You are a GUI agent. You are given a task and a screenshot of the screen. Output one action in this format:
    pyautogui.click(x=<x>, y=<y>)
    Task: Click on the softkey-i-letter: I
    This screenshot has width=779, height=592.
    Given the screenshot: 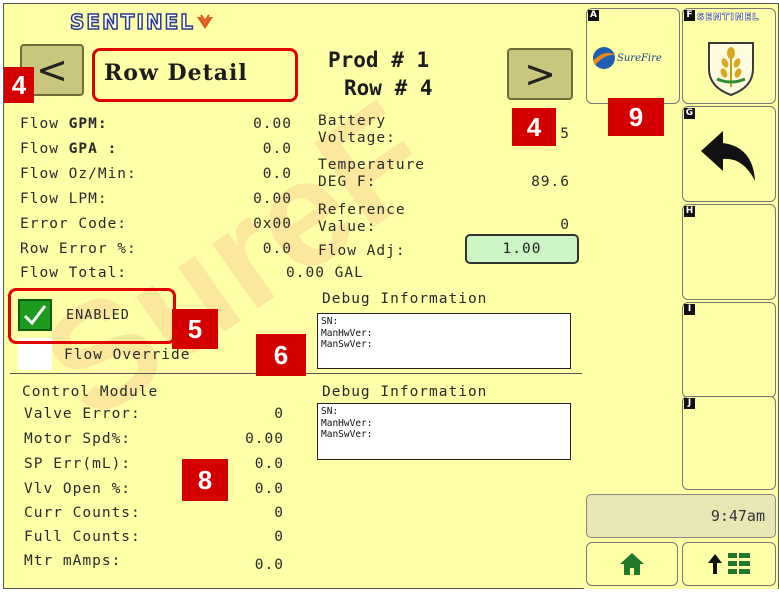 What is the action you would take?
    pyautogui.click(x=689, y=309)
    